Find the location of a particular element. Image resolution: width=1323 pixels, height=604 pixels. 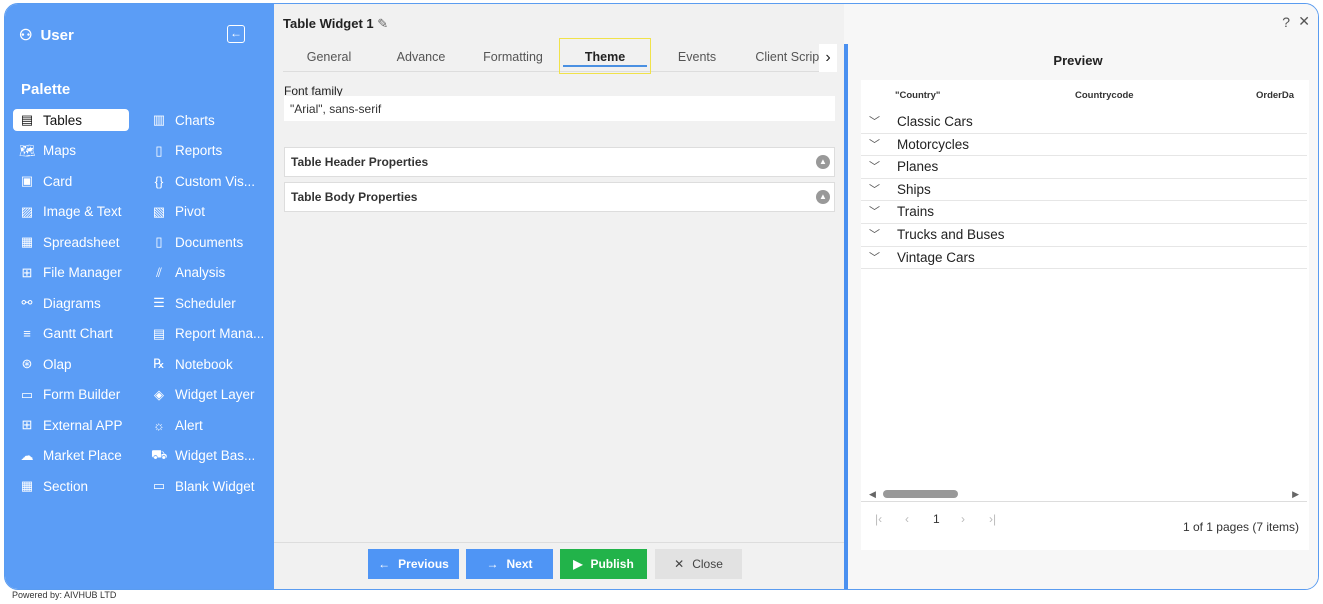

table-row: ﹀ Trucks and Buses is located at coordinates (1084, 235).